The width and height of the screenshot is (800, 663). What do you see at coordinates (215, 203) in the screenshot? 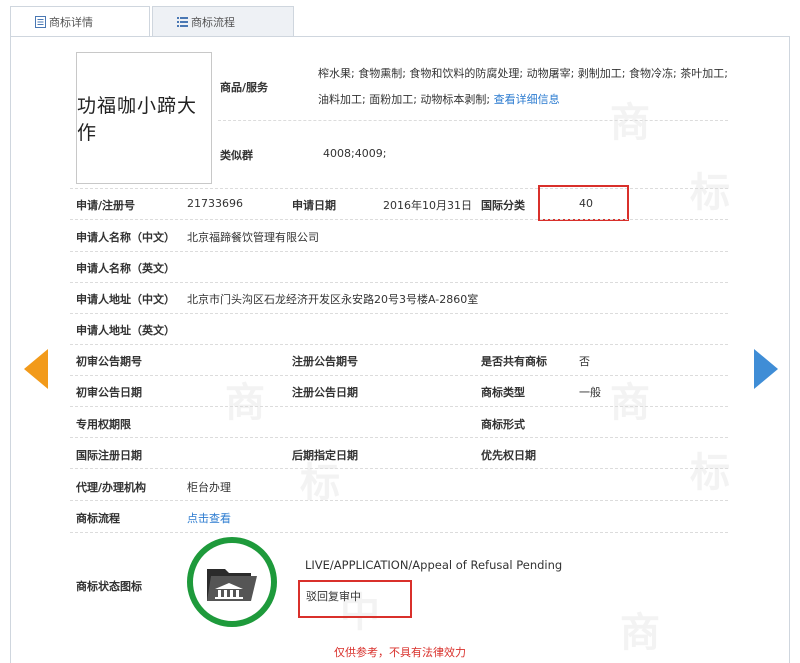
I see `reg-no-value: 21733696` at bounding box center [215, 203].